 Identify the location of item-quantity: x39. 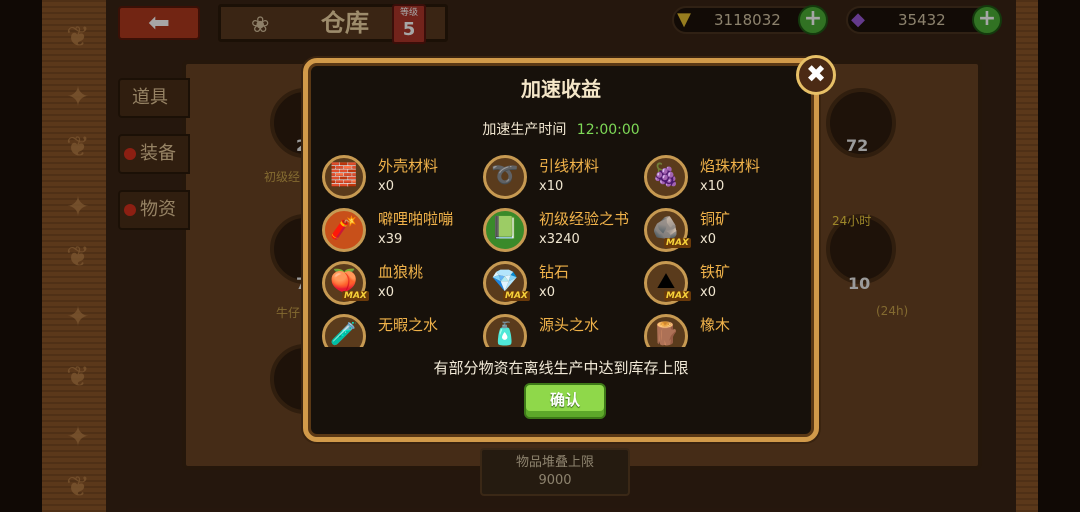
(390, 239).